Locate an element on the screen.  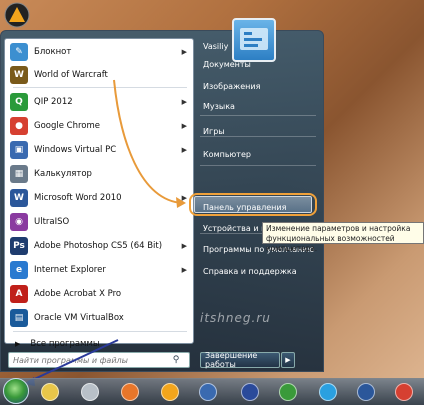
orange-arrowhead is located at coordinates (181, 202).